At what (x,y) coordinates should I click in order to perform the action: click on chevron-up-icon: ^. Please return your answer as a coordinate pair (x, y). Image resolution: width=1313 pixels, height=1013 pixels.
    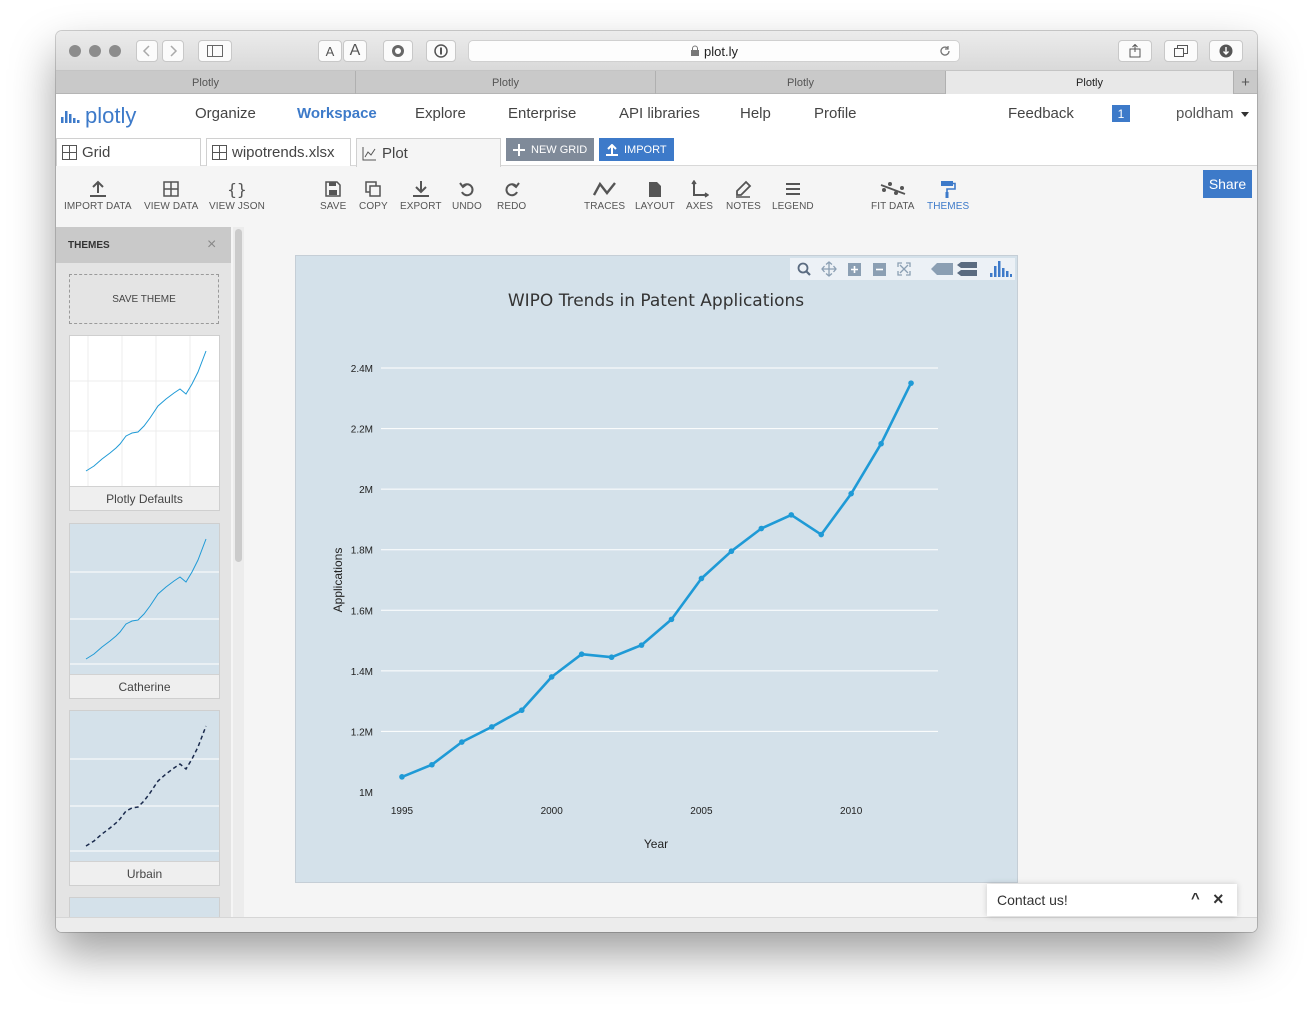
    Looking at the image, I should click on (1195, 898).